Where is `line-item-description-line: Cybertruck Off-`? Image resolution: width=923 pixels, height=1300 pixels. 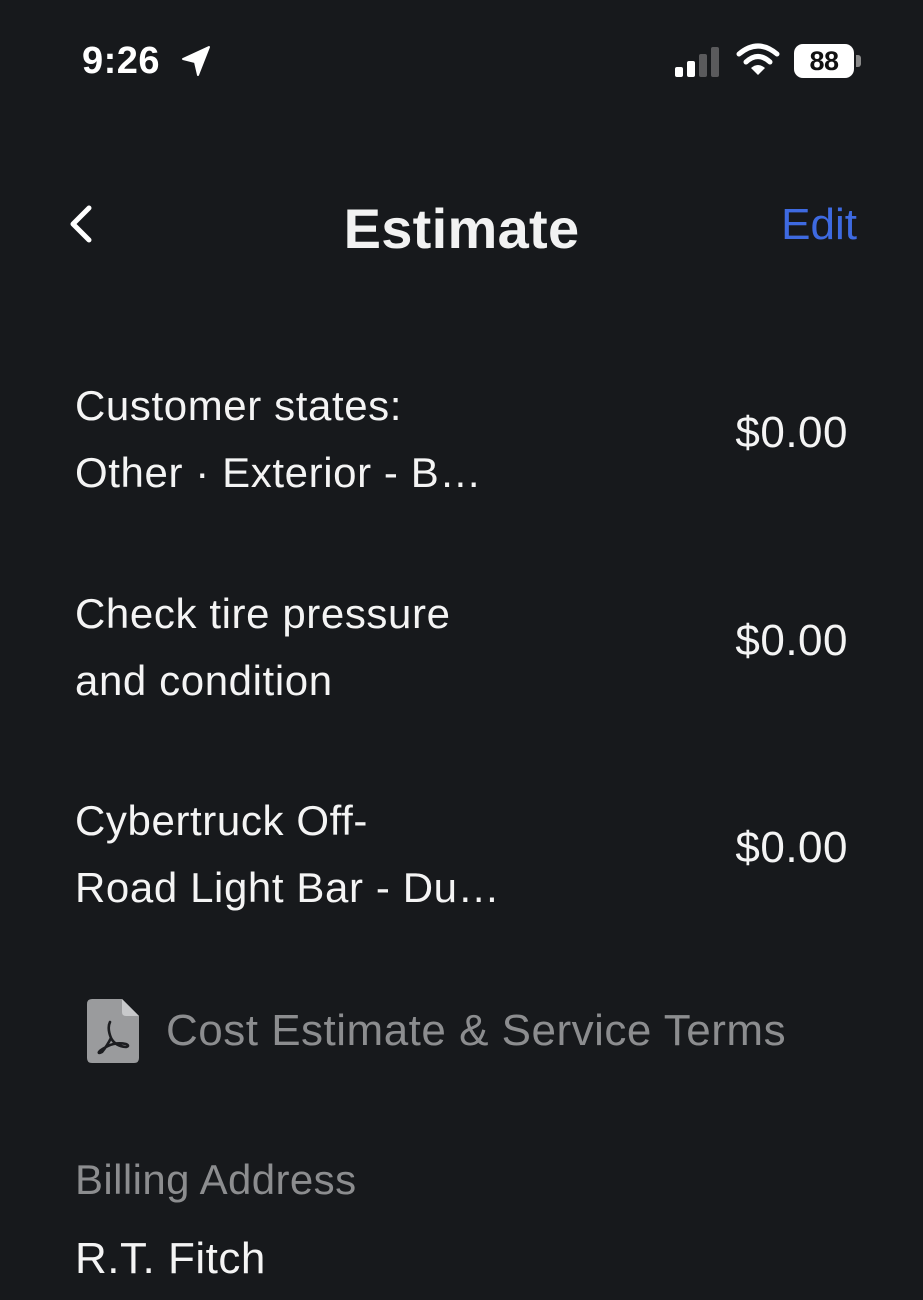 line-item-description-line: Cybertruck Off- is located at coordinates (221, 820).